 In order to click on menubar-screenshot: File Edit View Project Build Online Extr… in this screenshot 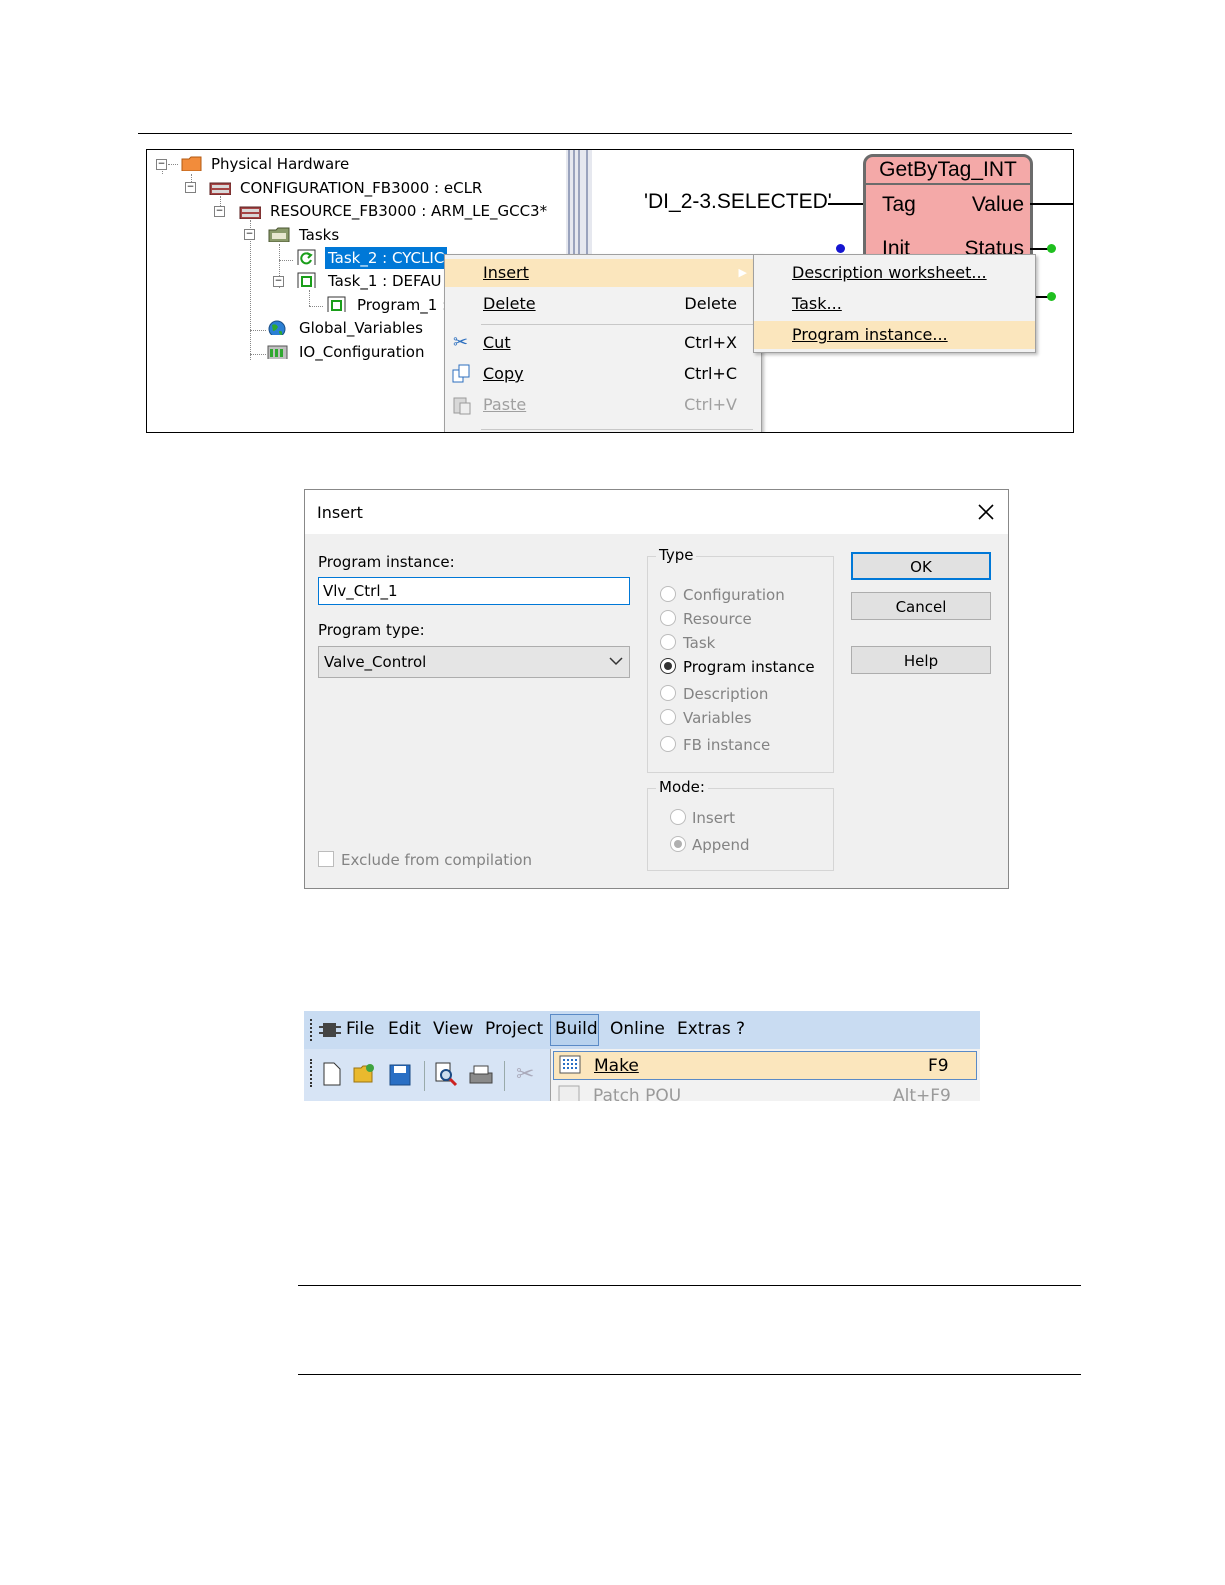, I will do `click(642, 1056)`.